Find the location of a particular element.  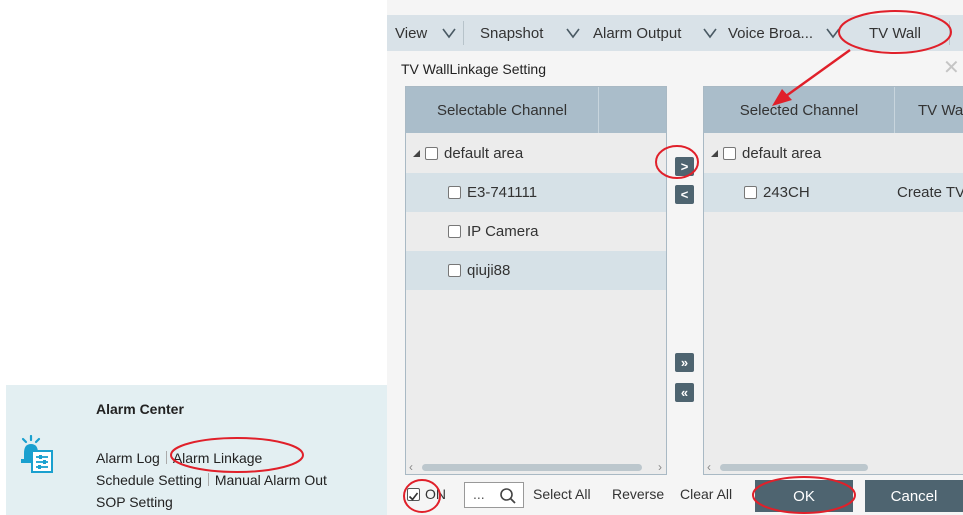

channel-label: 243CH is located at coordinates (786, 192).